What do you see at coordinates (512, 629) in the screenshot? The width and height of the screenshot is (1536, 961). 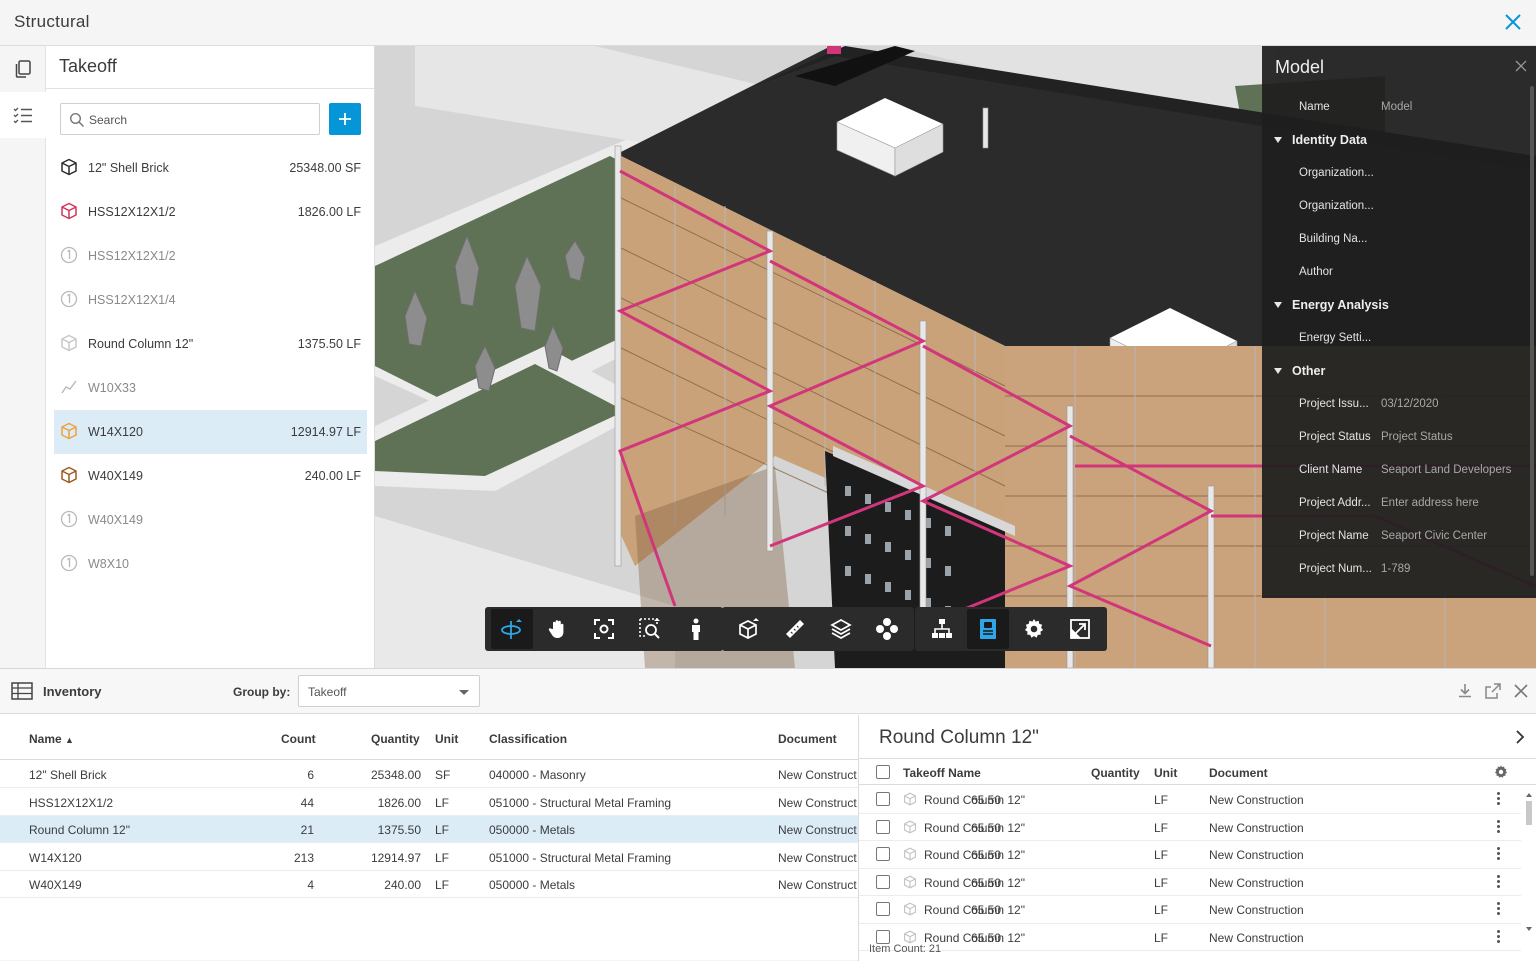 I see `orbit-icon` at bounding box center [512, 629].